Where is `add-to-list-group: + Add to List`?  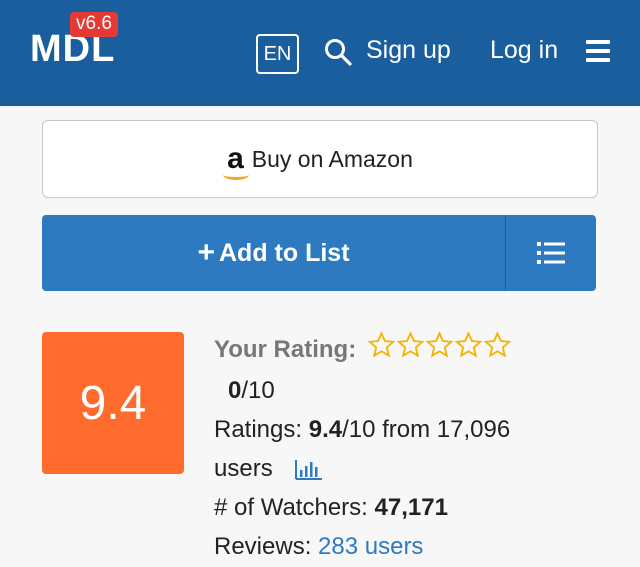
add-to-list-group: + Add to List is located at coordinates (319, 253).